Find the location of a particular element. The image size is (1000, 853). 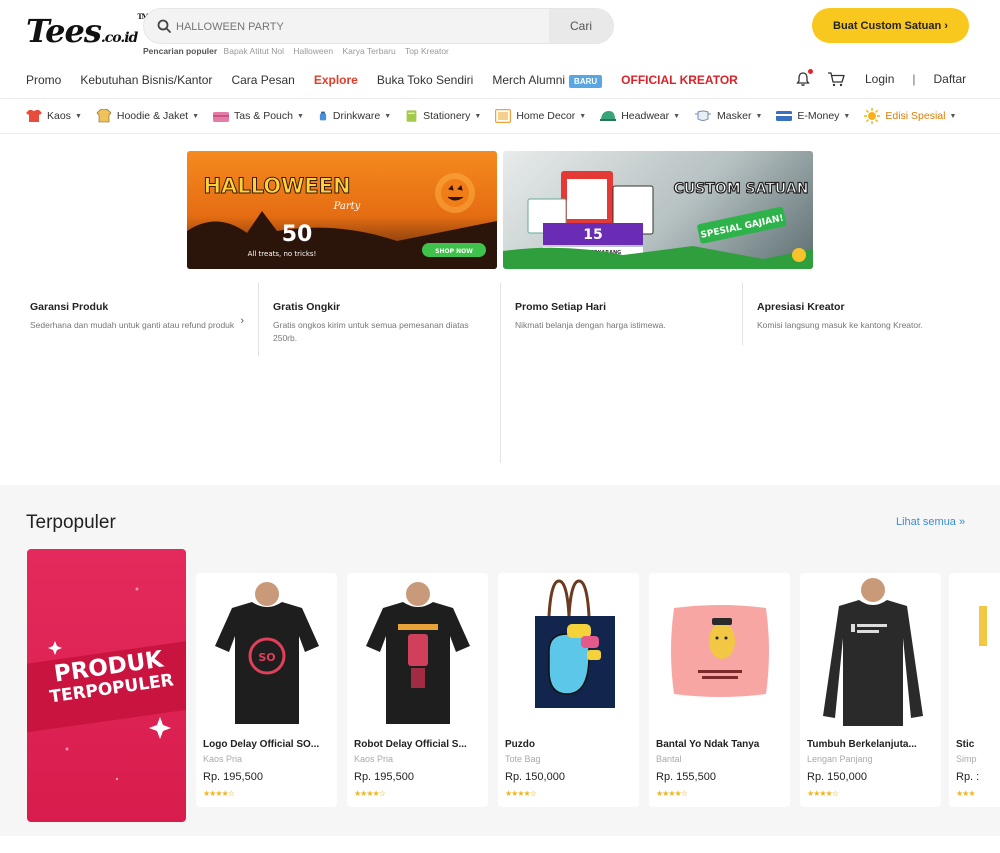

product-category: Simp is located at coordinates (966, 759).